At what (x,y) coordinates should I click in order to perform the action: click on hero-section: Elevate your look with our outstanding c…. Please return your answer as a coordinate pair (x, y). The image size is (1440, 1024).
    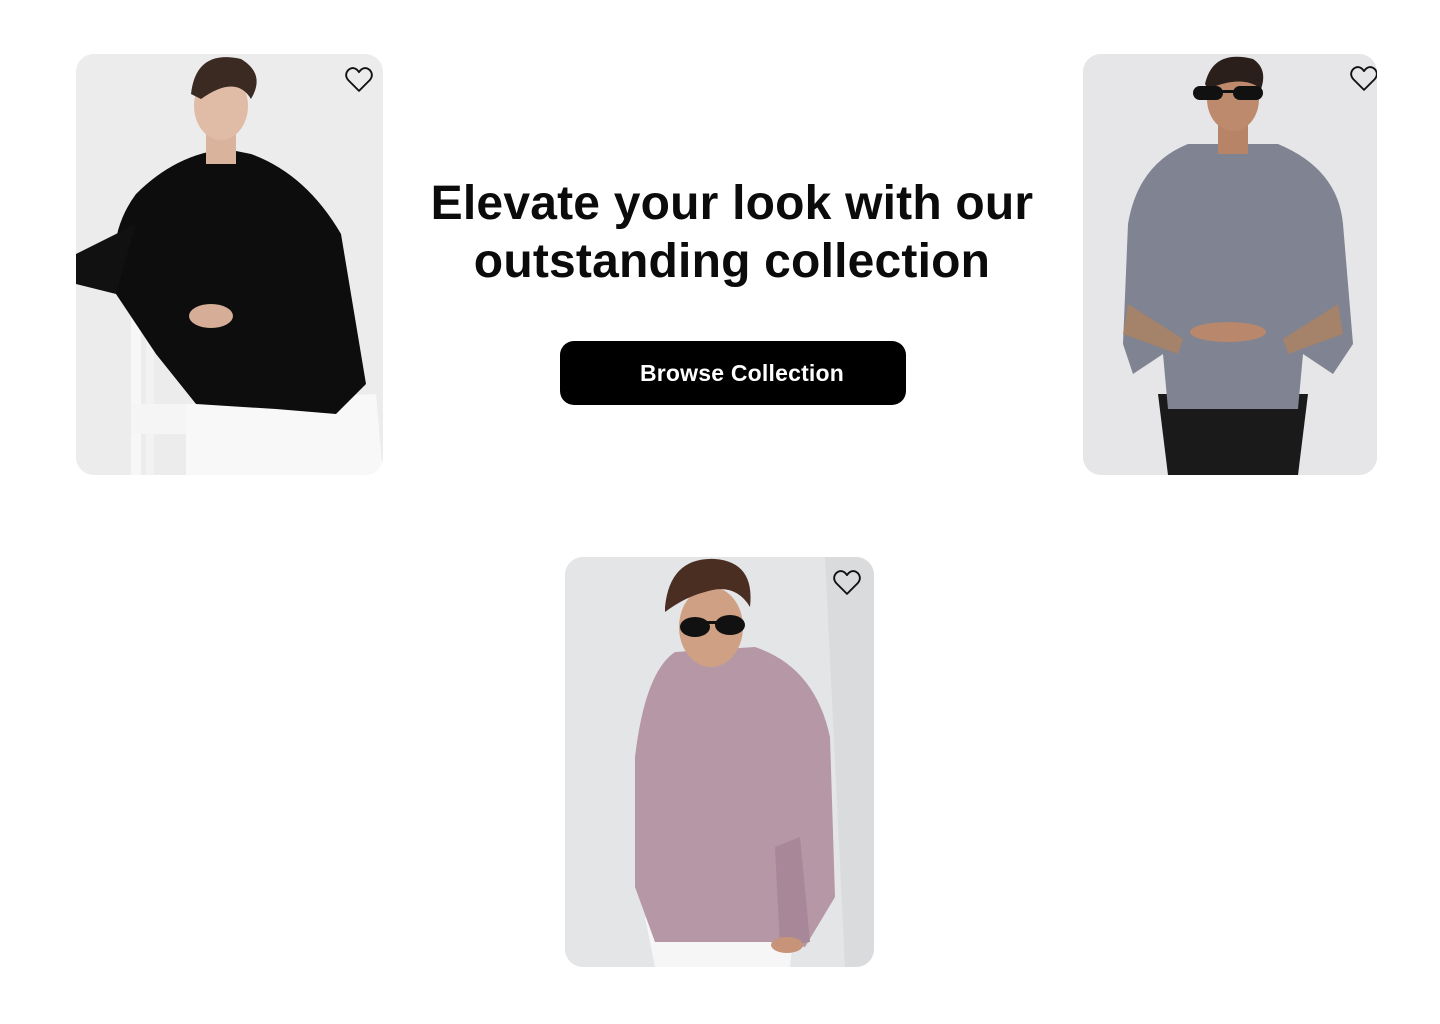
    Looking at the image, I should click on (732, 233).